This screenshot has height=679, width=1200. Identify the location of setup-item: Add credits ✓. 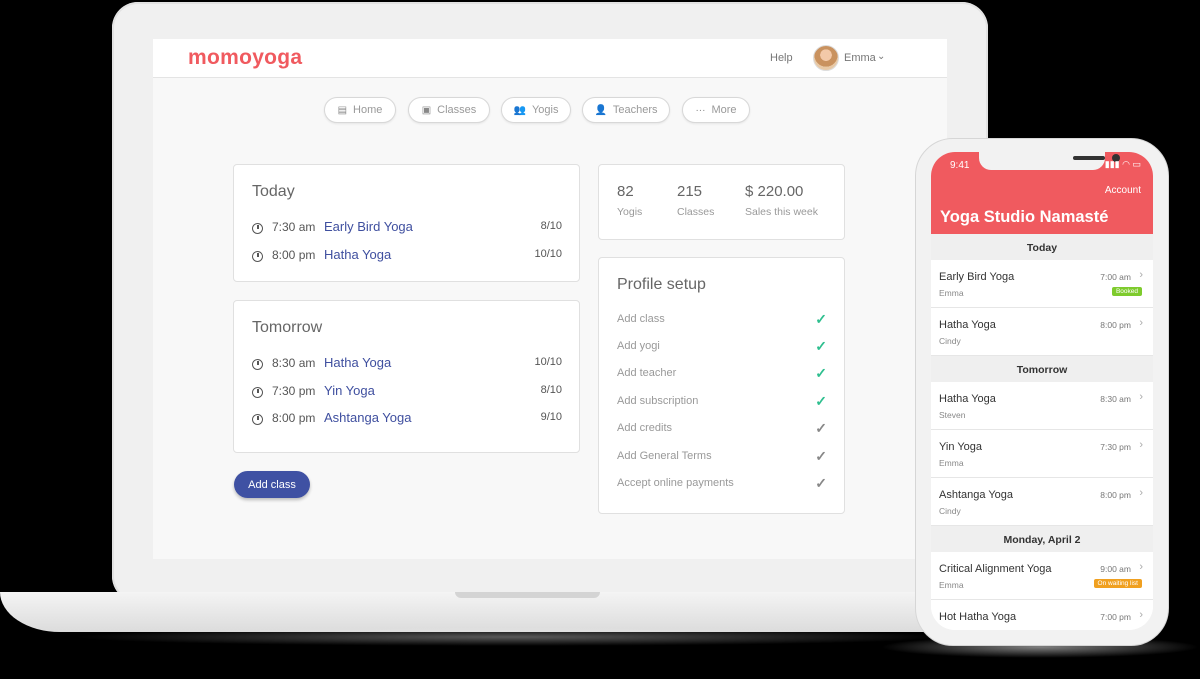
(722, 429).